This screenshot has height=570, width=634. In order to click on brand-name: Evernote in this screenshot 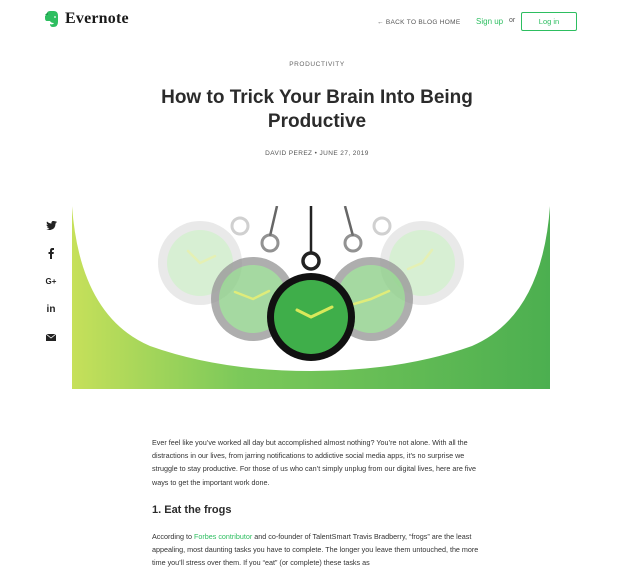, I will do `click(97, 18)`.